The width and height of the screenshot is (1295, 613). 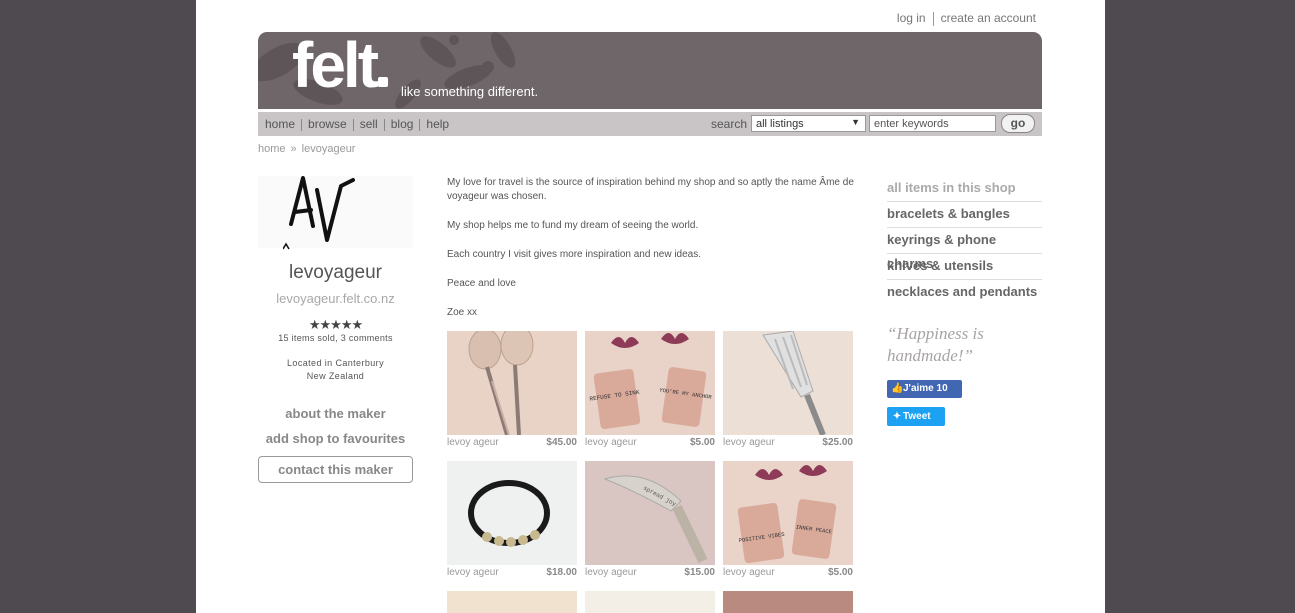 I want to click on facebook-like-button: 👍J'aime 10, so click(x=924, y=389).